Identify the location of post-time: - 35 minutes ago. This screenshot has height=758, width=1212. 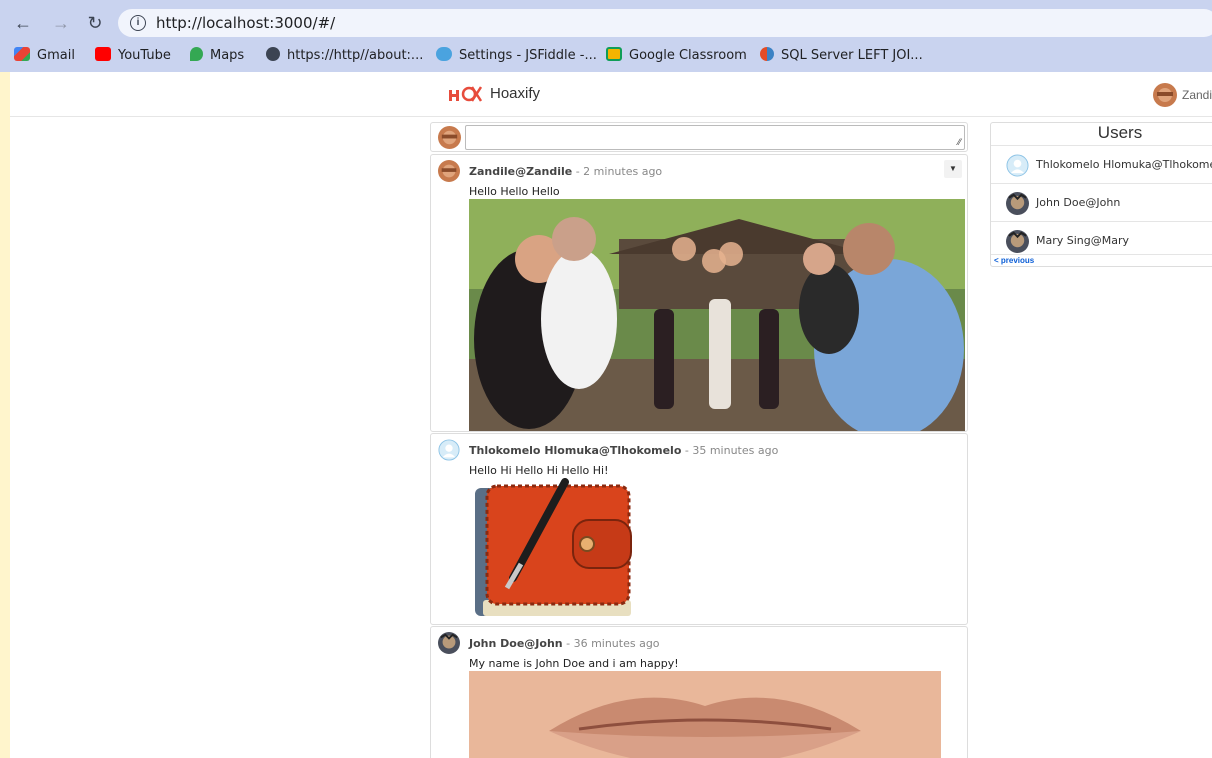
(730, 450).